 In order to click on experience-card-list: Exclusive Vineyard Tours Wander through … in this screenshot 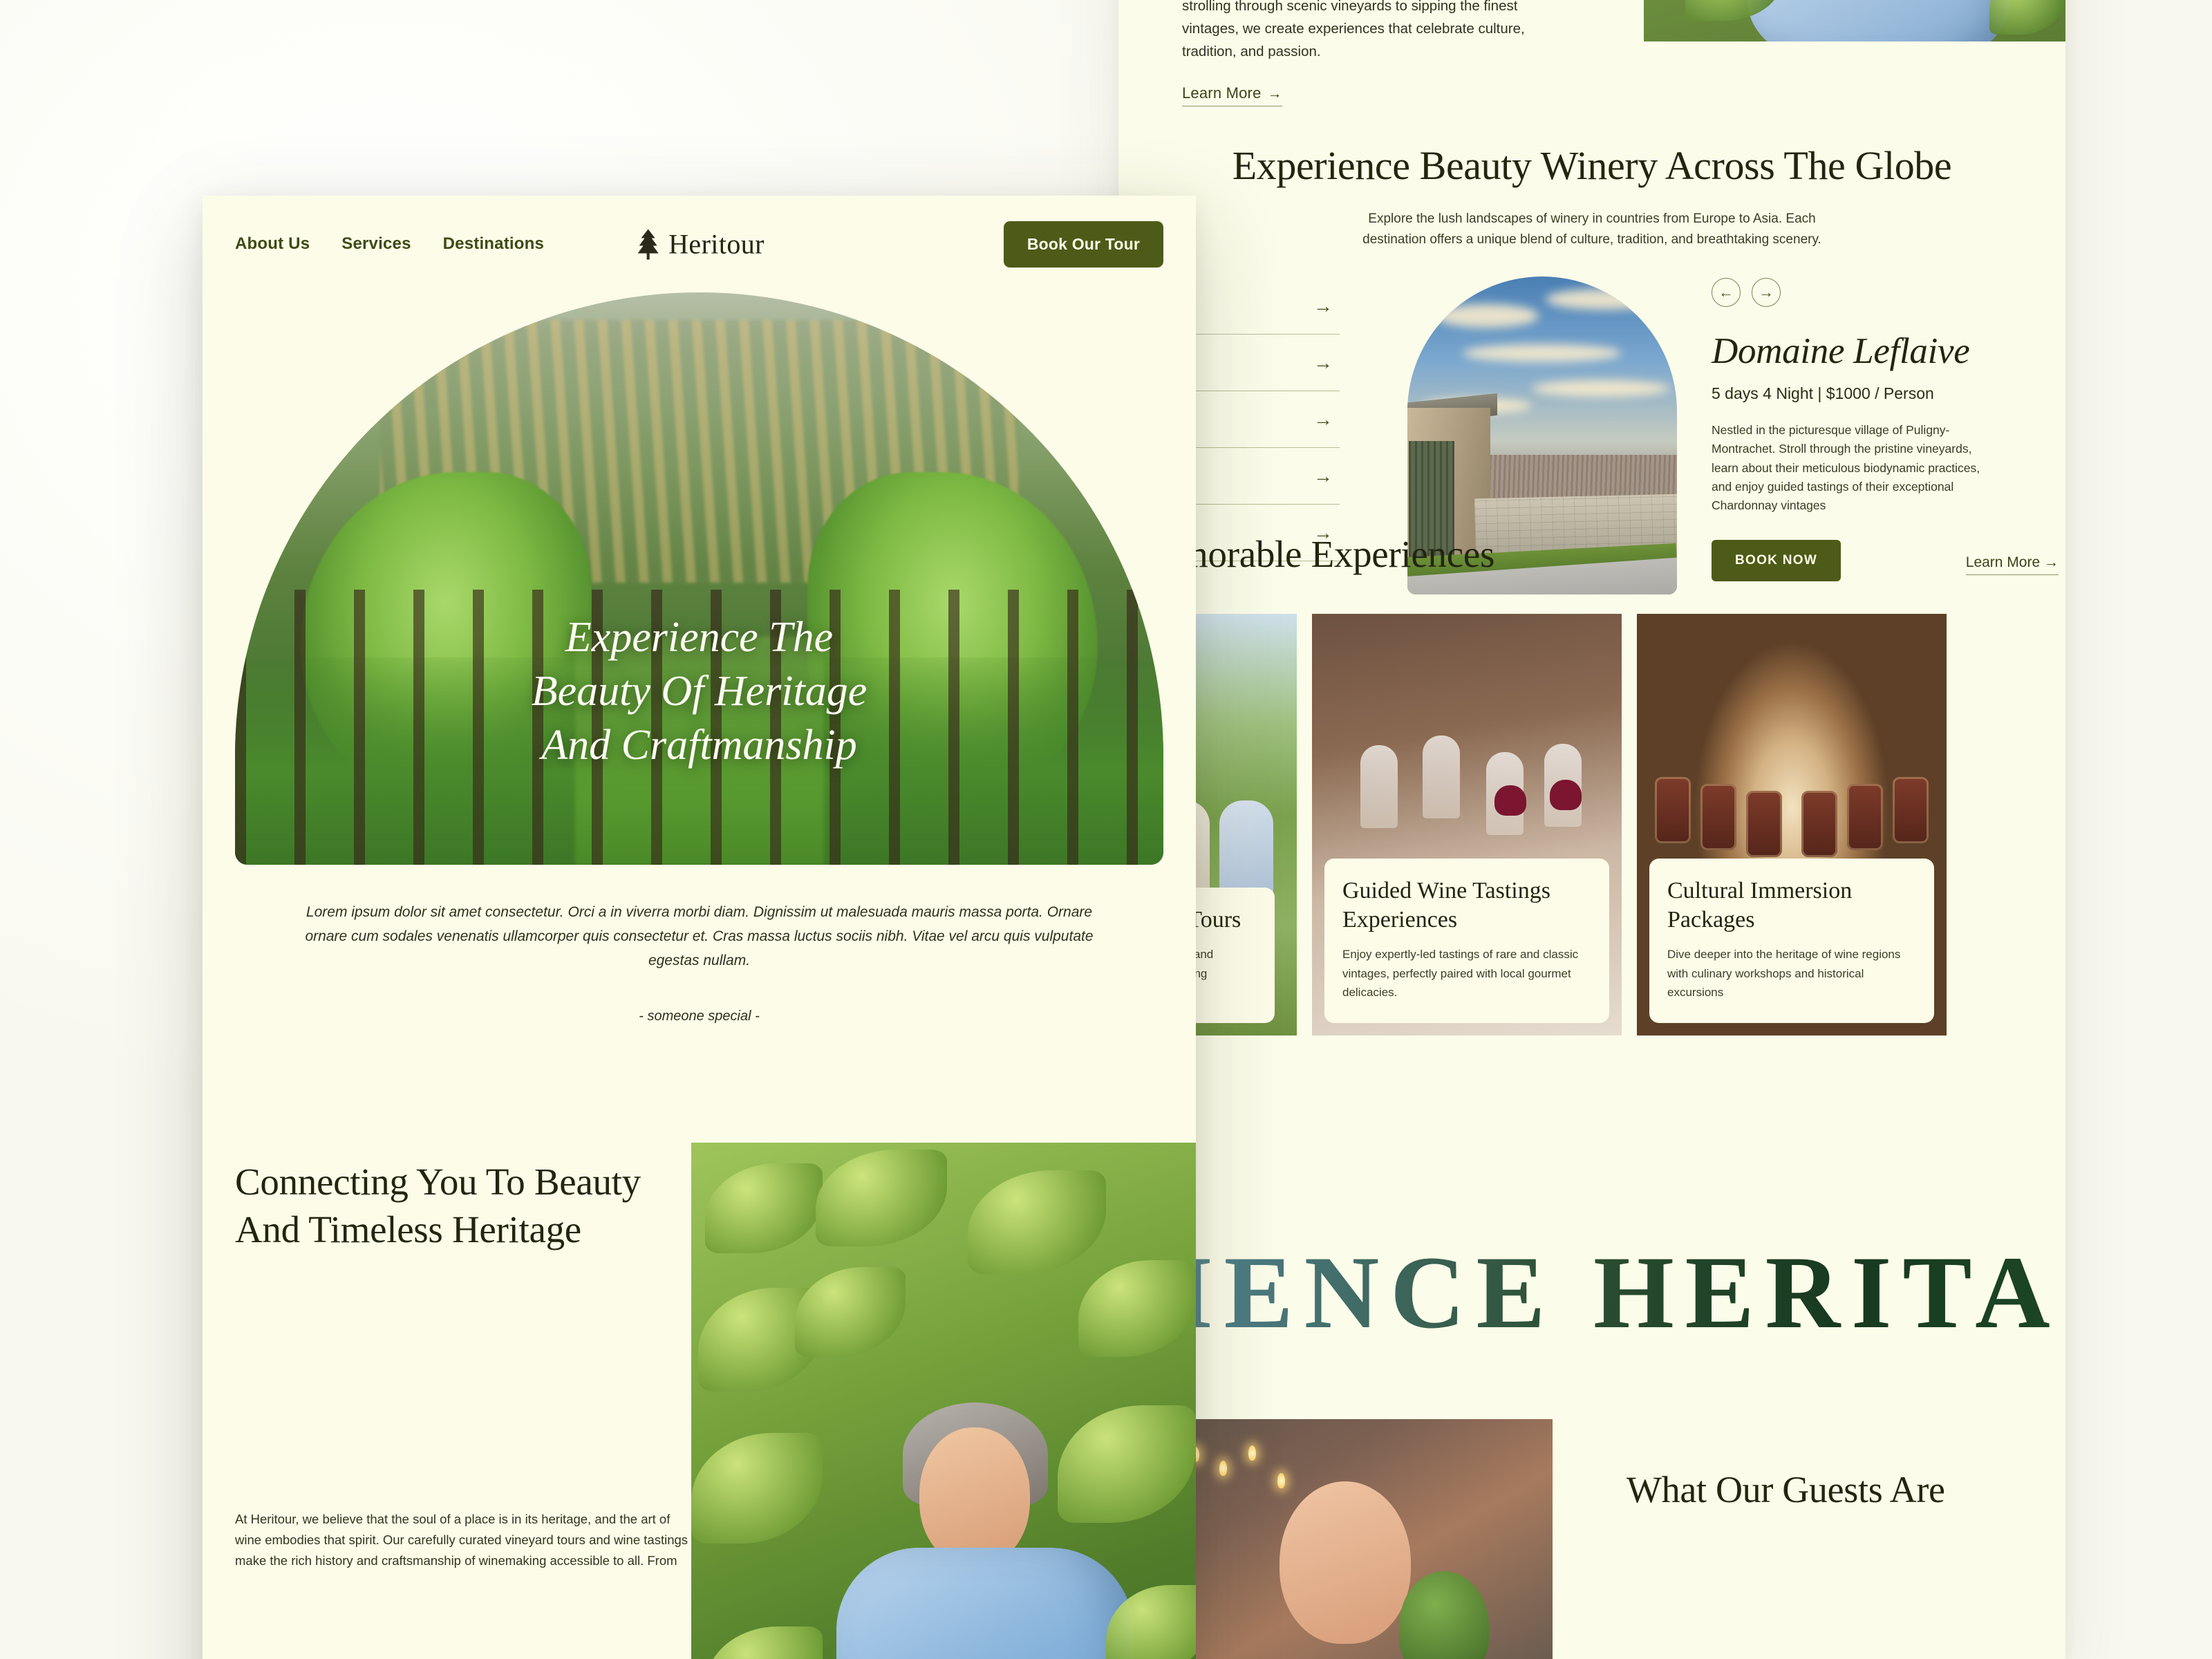, I will do `click(1532, 824)`.